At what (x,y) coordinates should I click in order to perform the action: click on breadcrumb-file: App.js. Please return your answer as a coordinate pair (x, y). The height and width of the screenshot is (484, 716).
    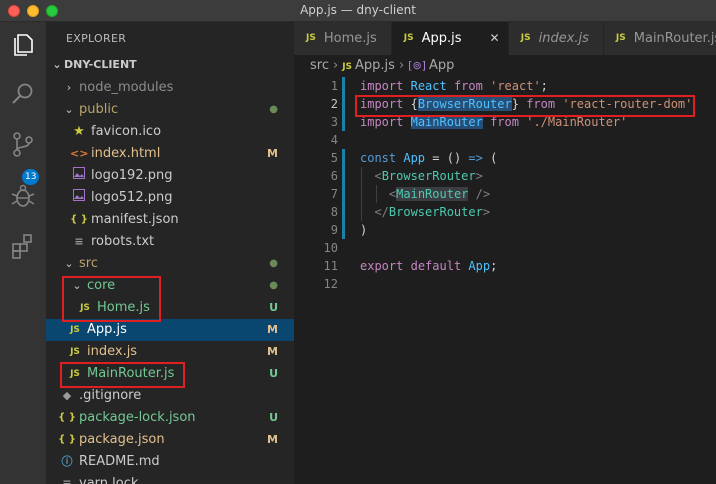
    Looking at the image, I should click on (375, 65).